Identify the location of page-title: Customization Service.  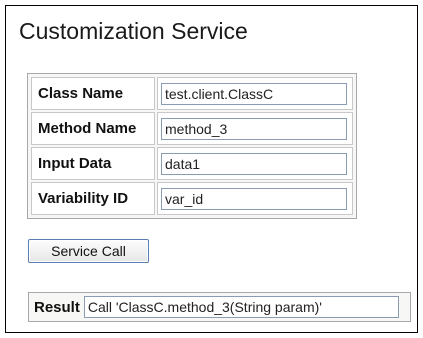
(133, 31).